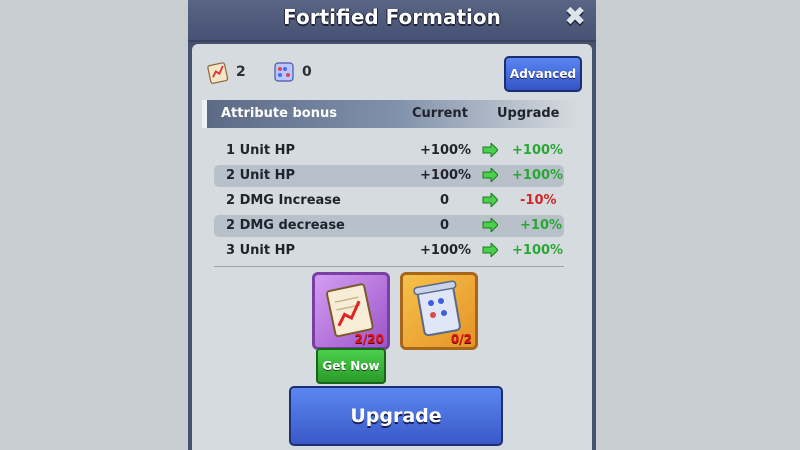  I want to click on abacus-icon, so click(284, 72).